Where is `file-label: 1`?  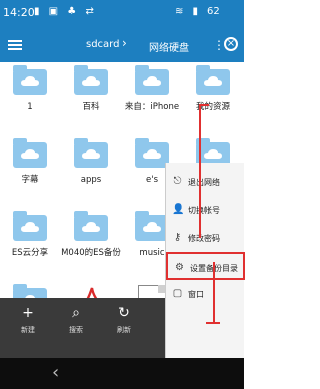 file-label: 1 is located at coordinates (30, 107).